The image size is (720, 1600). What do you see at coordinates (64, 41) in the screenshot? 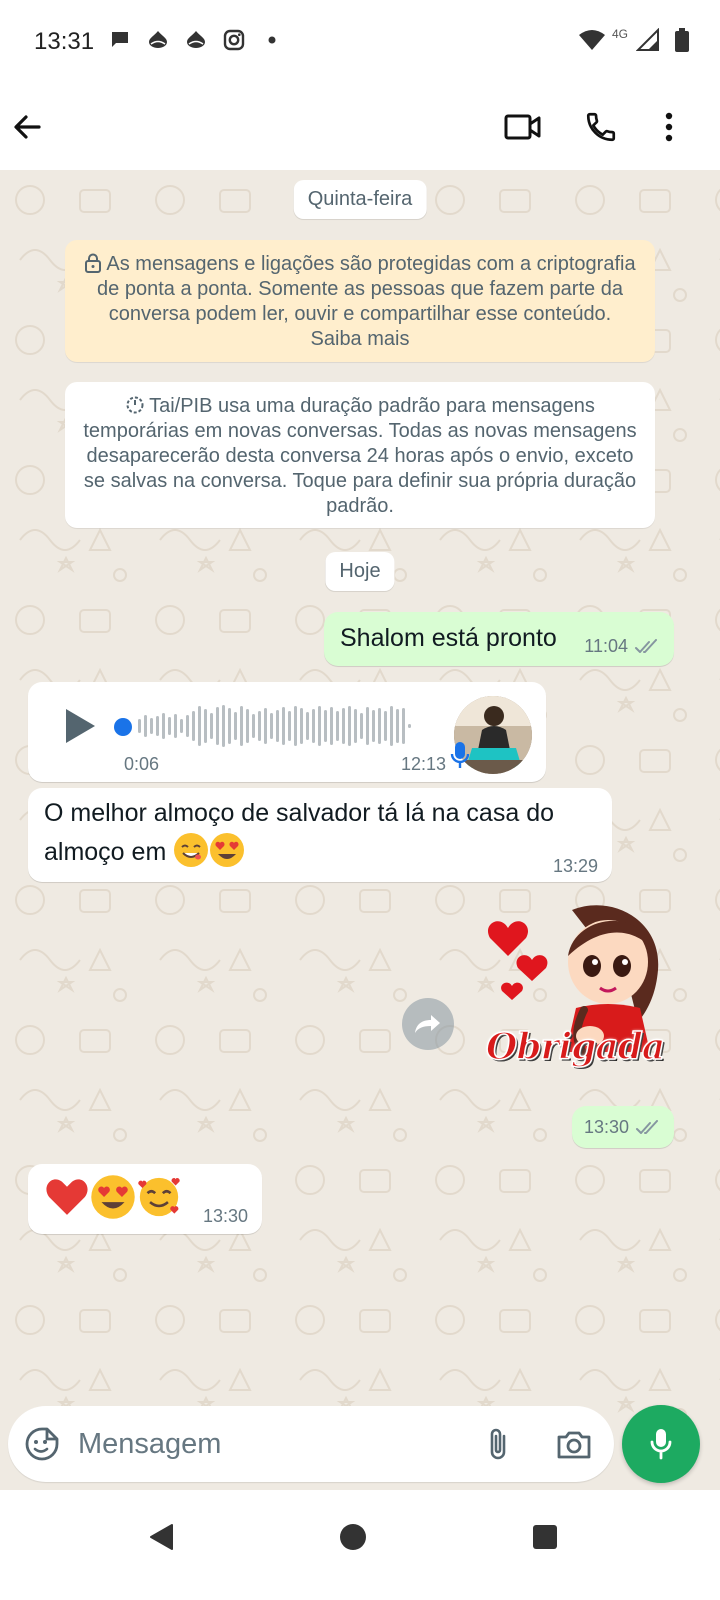
I see `status-time: 13:31` at bounding box center [64, 41].